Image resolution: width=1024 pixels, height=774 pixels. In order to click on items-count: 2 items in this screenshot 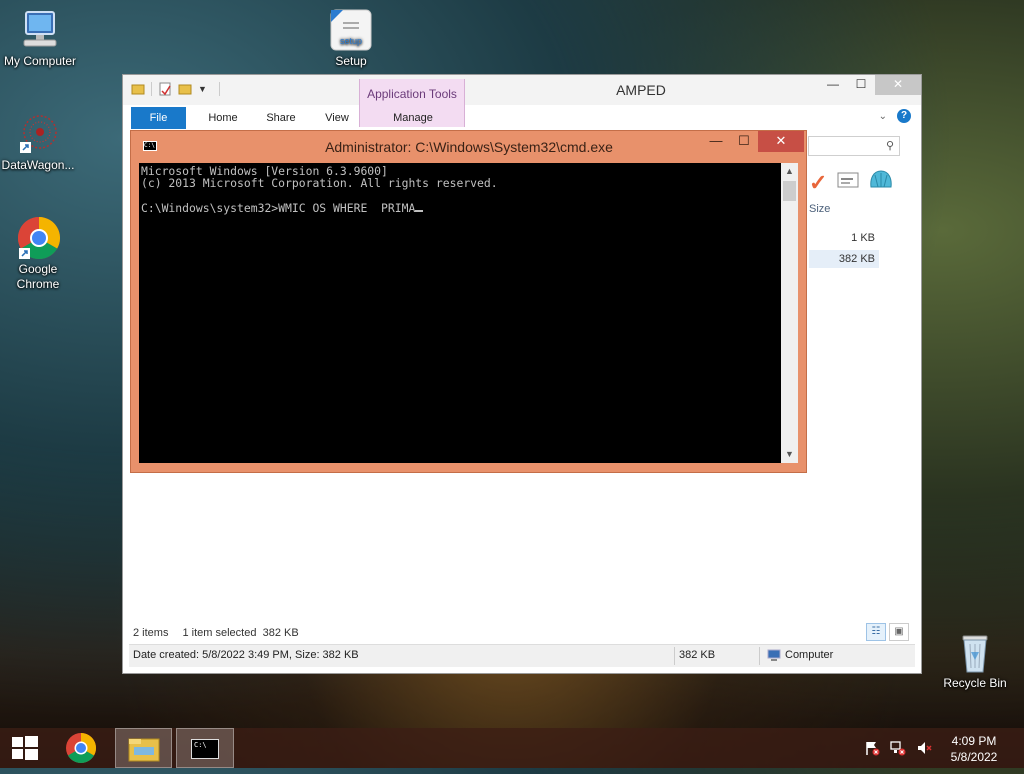, I will do `click(151, 633)`.